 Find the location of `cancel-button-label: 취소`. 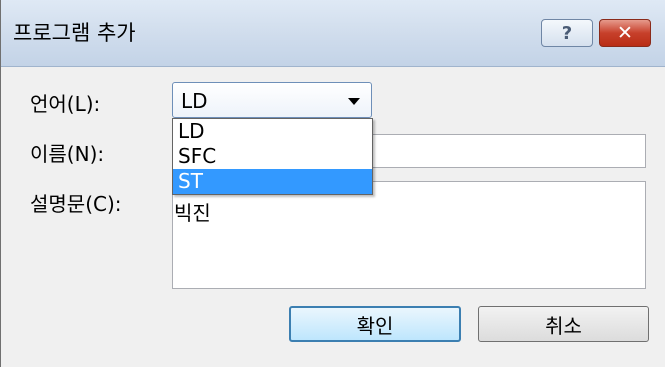

cancel-button-label: 취소 is located at coordinates (563, 325).